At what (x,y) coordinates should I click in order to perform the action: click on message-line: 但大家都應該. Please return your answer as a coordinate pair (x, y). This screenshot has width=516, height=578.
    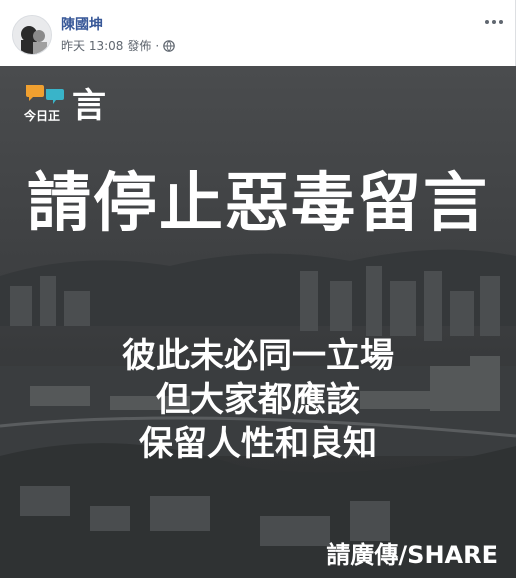
    Looking at the image, I should click on (258, 400).